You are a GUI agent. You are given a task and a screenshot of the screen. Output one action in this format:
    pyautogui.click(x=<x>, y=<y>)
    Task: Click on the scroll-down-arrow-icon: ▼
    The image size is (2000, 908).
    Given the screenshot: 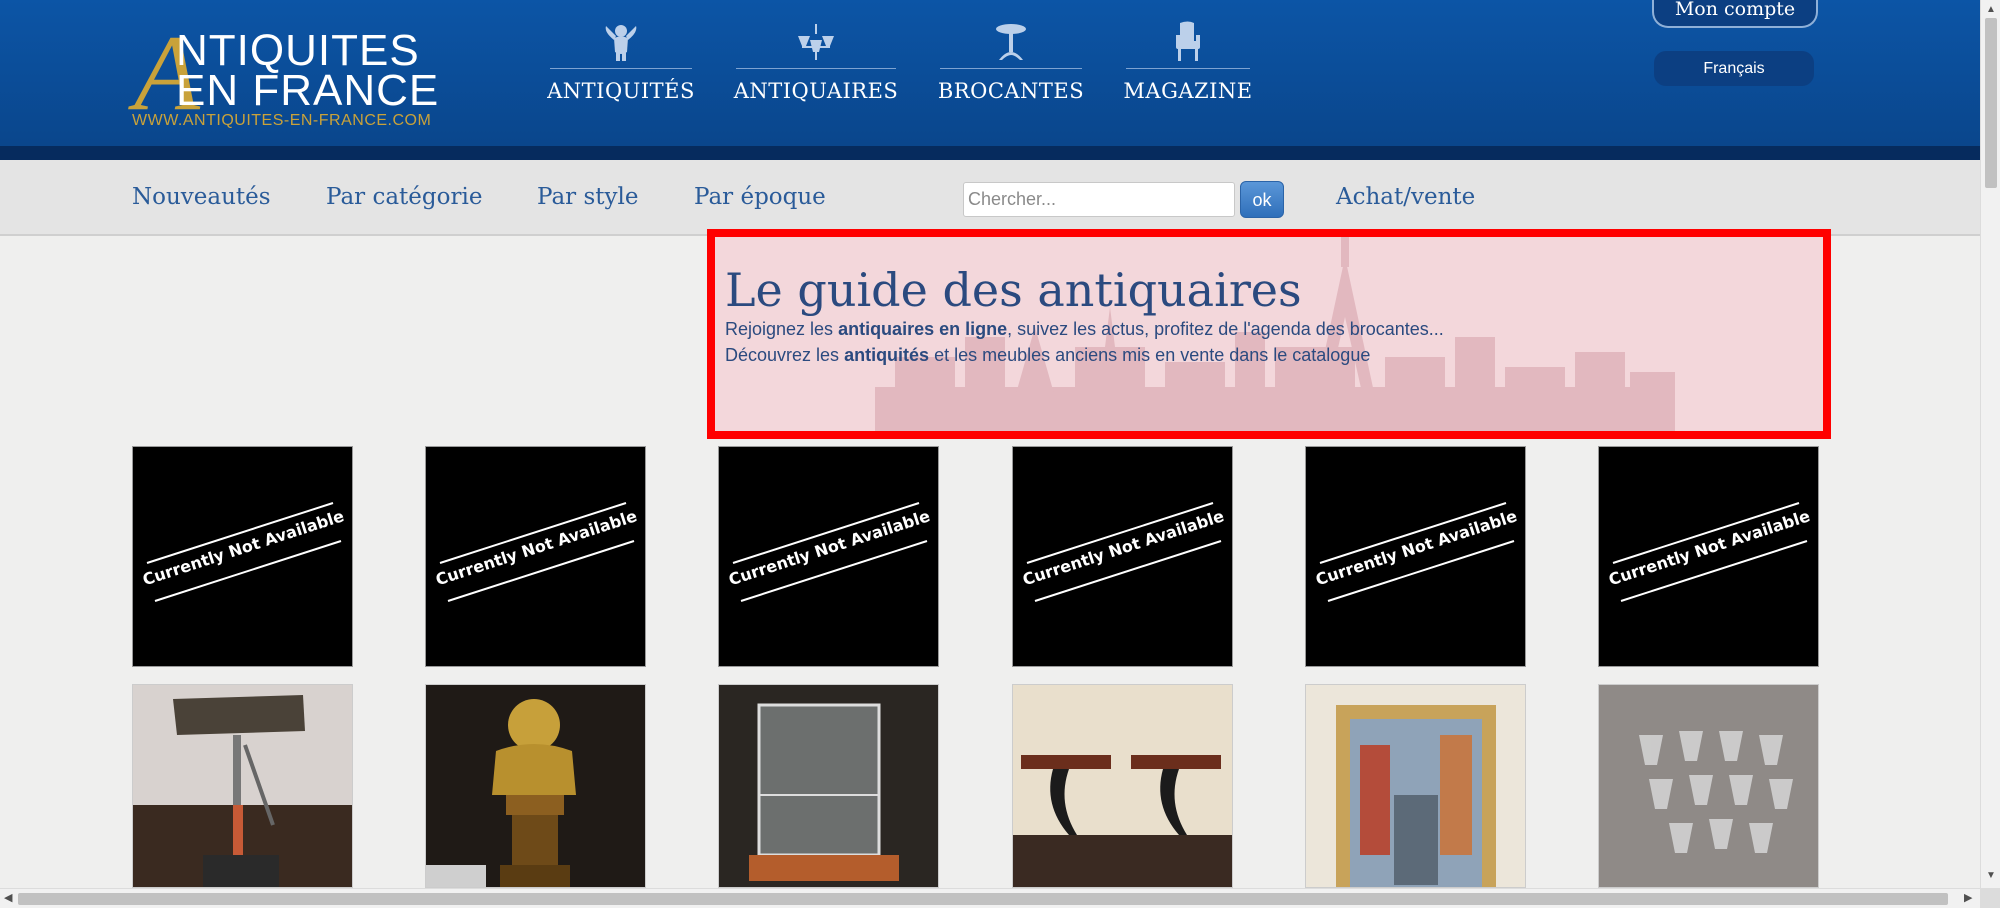 What is the action you would take?
    pyautogui.click(x=1991, y=875)
    